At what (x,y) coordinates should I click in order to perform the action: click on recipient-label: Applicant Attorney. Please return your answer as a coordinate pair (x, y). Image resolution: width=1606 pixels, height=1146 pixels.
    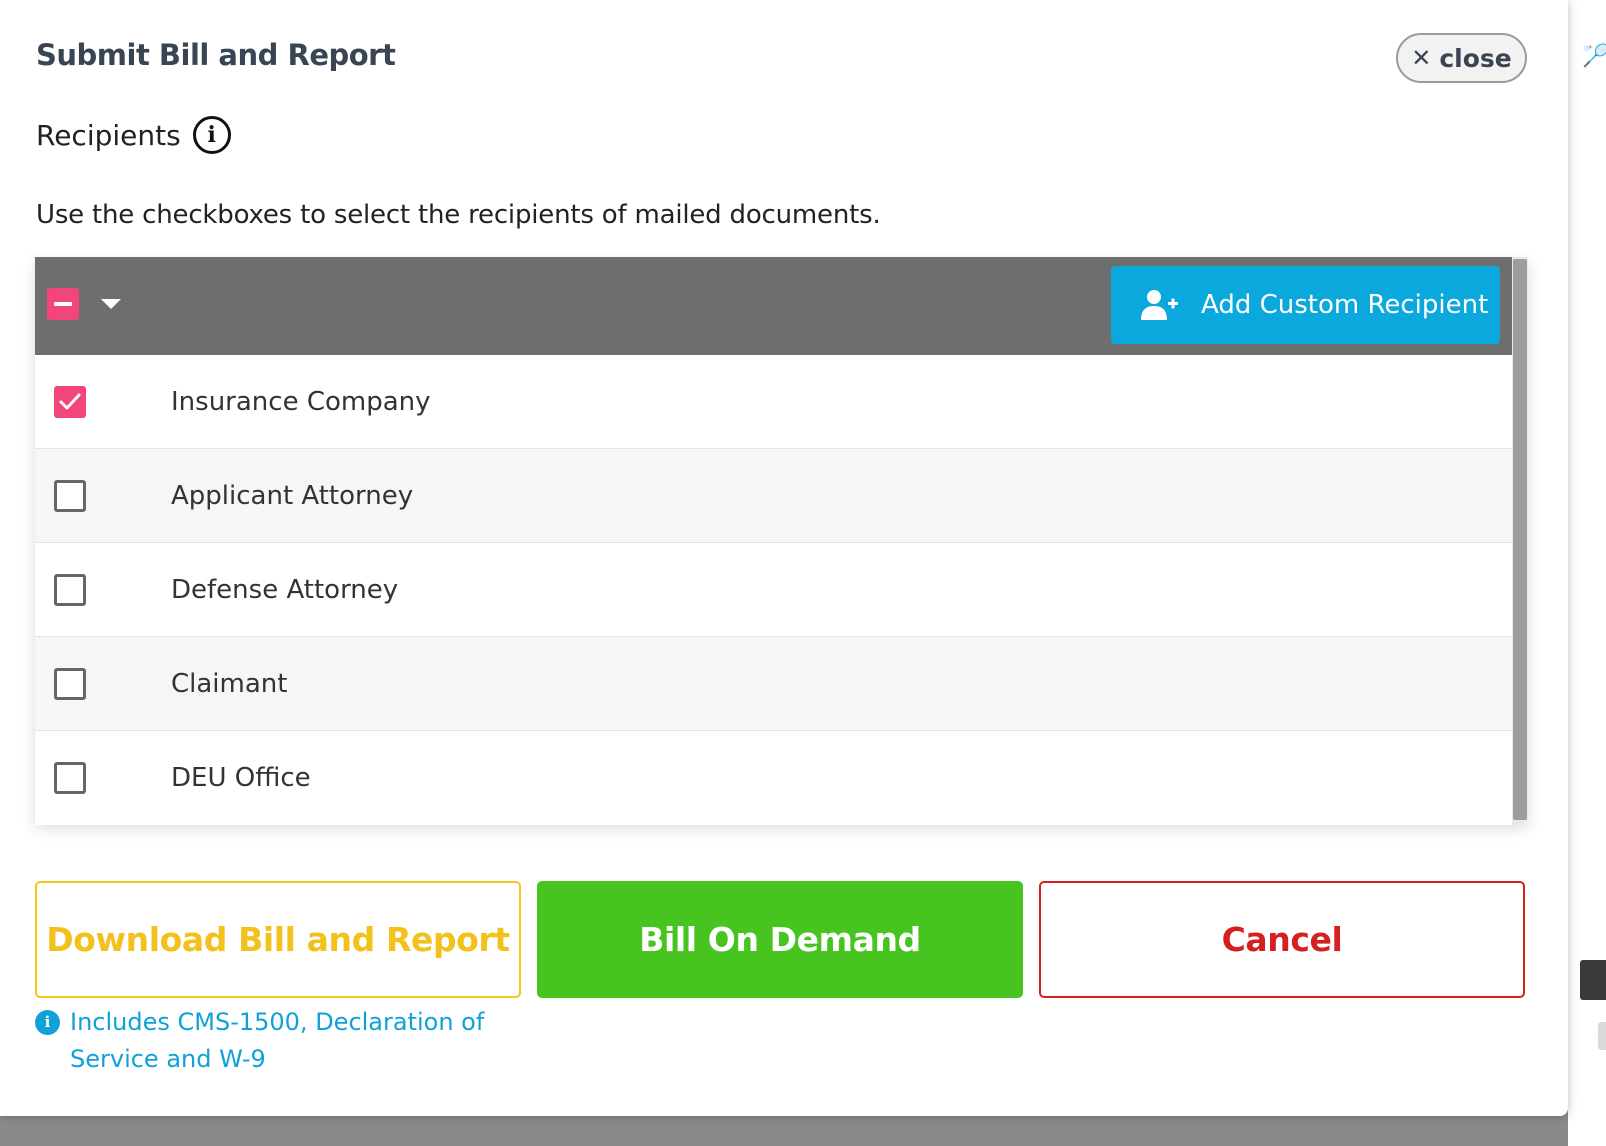
    Looking at the image, I should click on (292, 495).